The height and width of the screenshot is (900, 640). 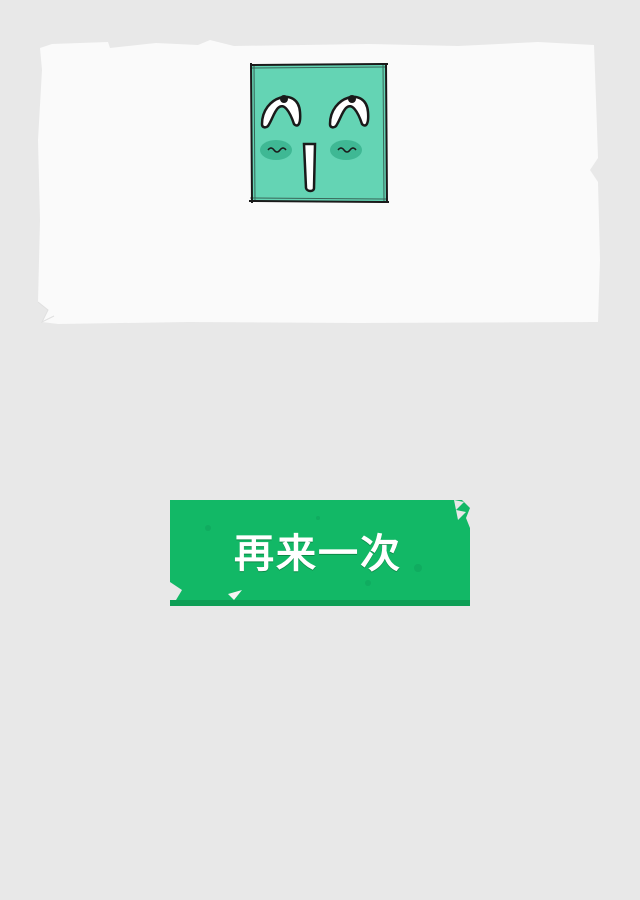 I want to click on retry-button-label: 再来一次, so click(x=318, y=554).